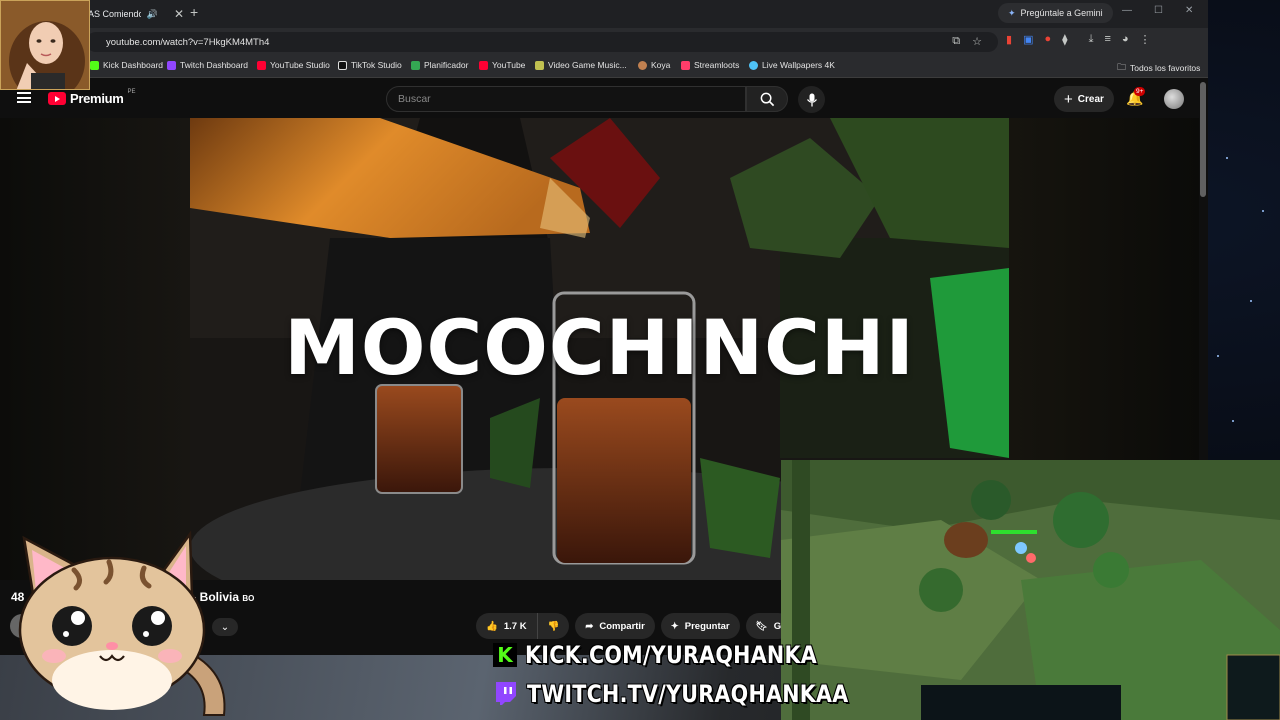  I want to click on kick-icon, so click(94, 65).